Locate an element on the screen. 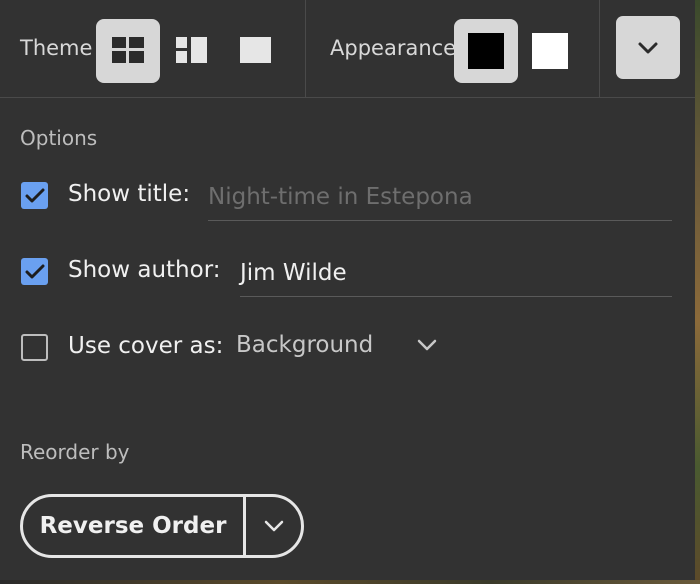 The height and width of the screenshot is (584, 700). appearance-dark-button is located at coordinates (486, 51).